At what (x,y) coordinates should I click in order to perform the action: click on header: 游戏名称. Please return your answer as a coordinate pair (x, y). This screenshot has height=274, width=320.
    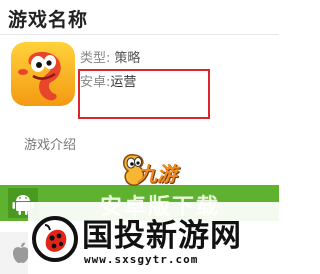
    Looking at the image, I should click on (139, 17).